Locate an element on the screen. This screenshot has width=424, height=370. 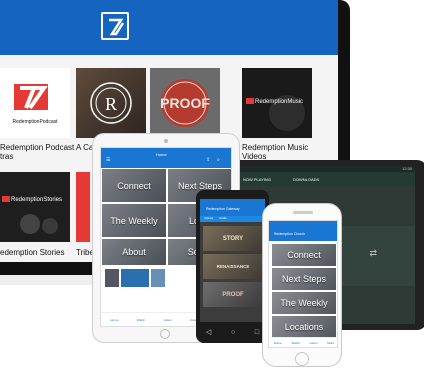
home-icon: ○ is located at coordinates (233, 332).